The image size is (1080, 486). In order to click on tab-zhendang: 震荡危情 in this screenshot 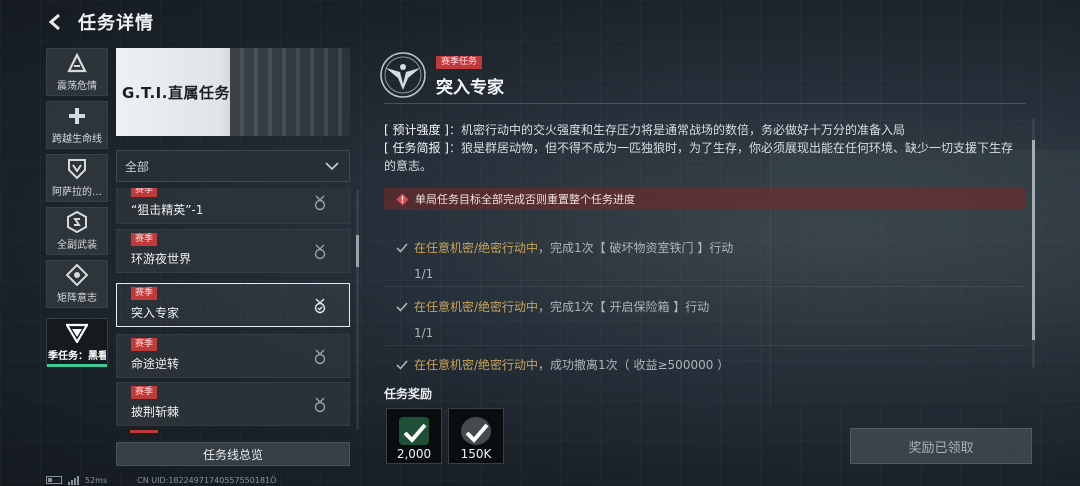, I will do `click(77, 72)`.